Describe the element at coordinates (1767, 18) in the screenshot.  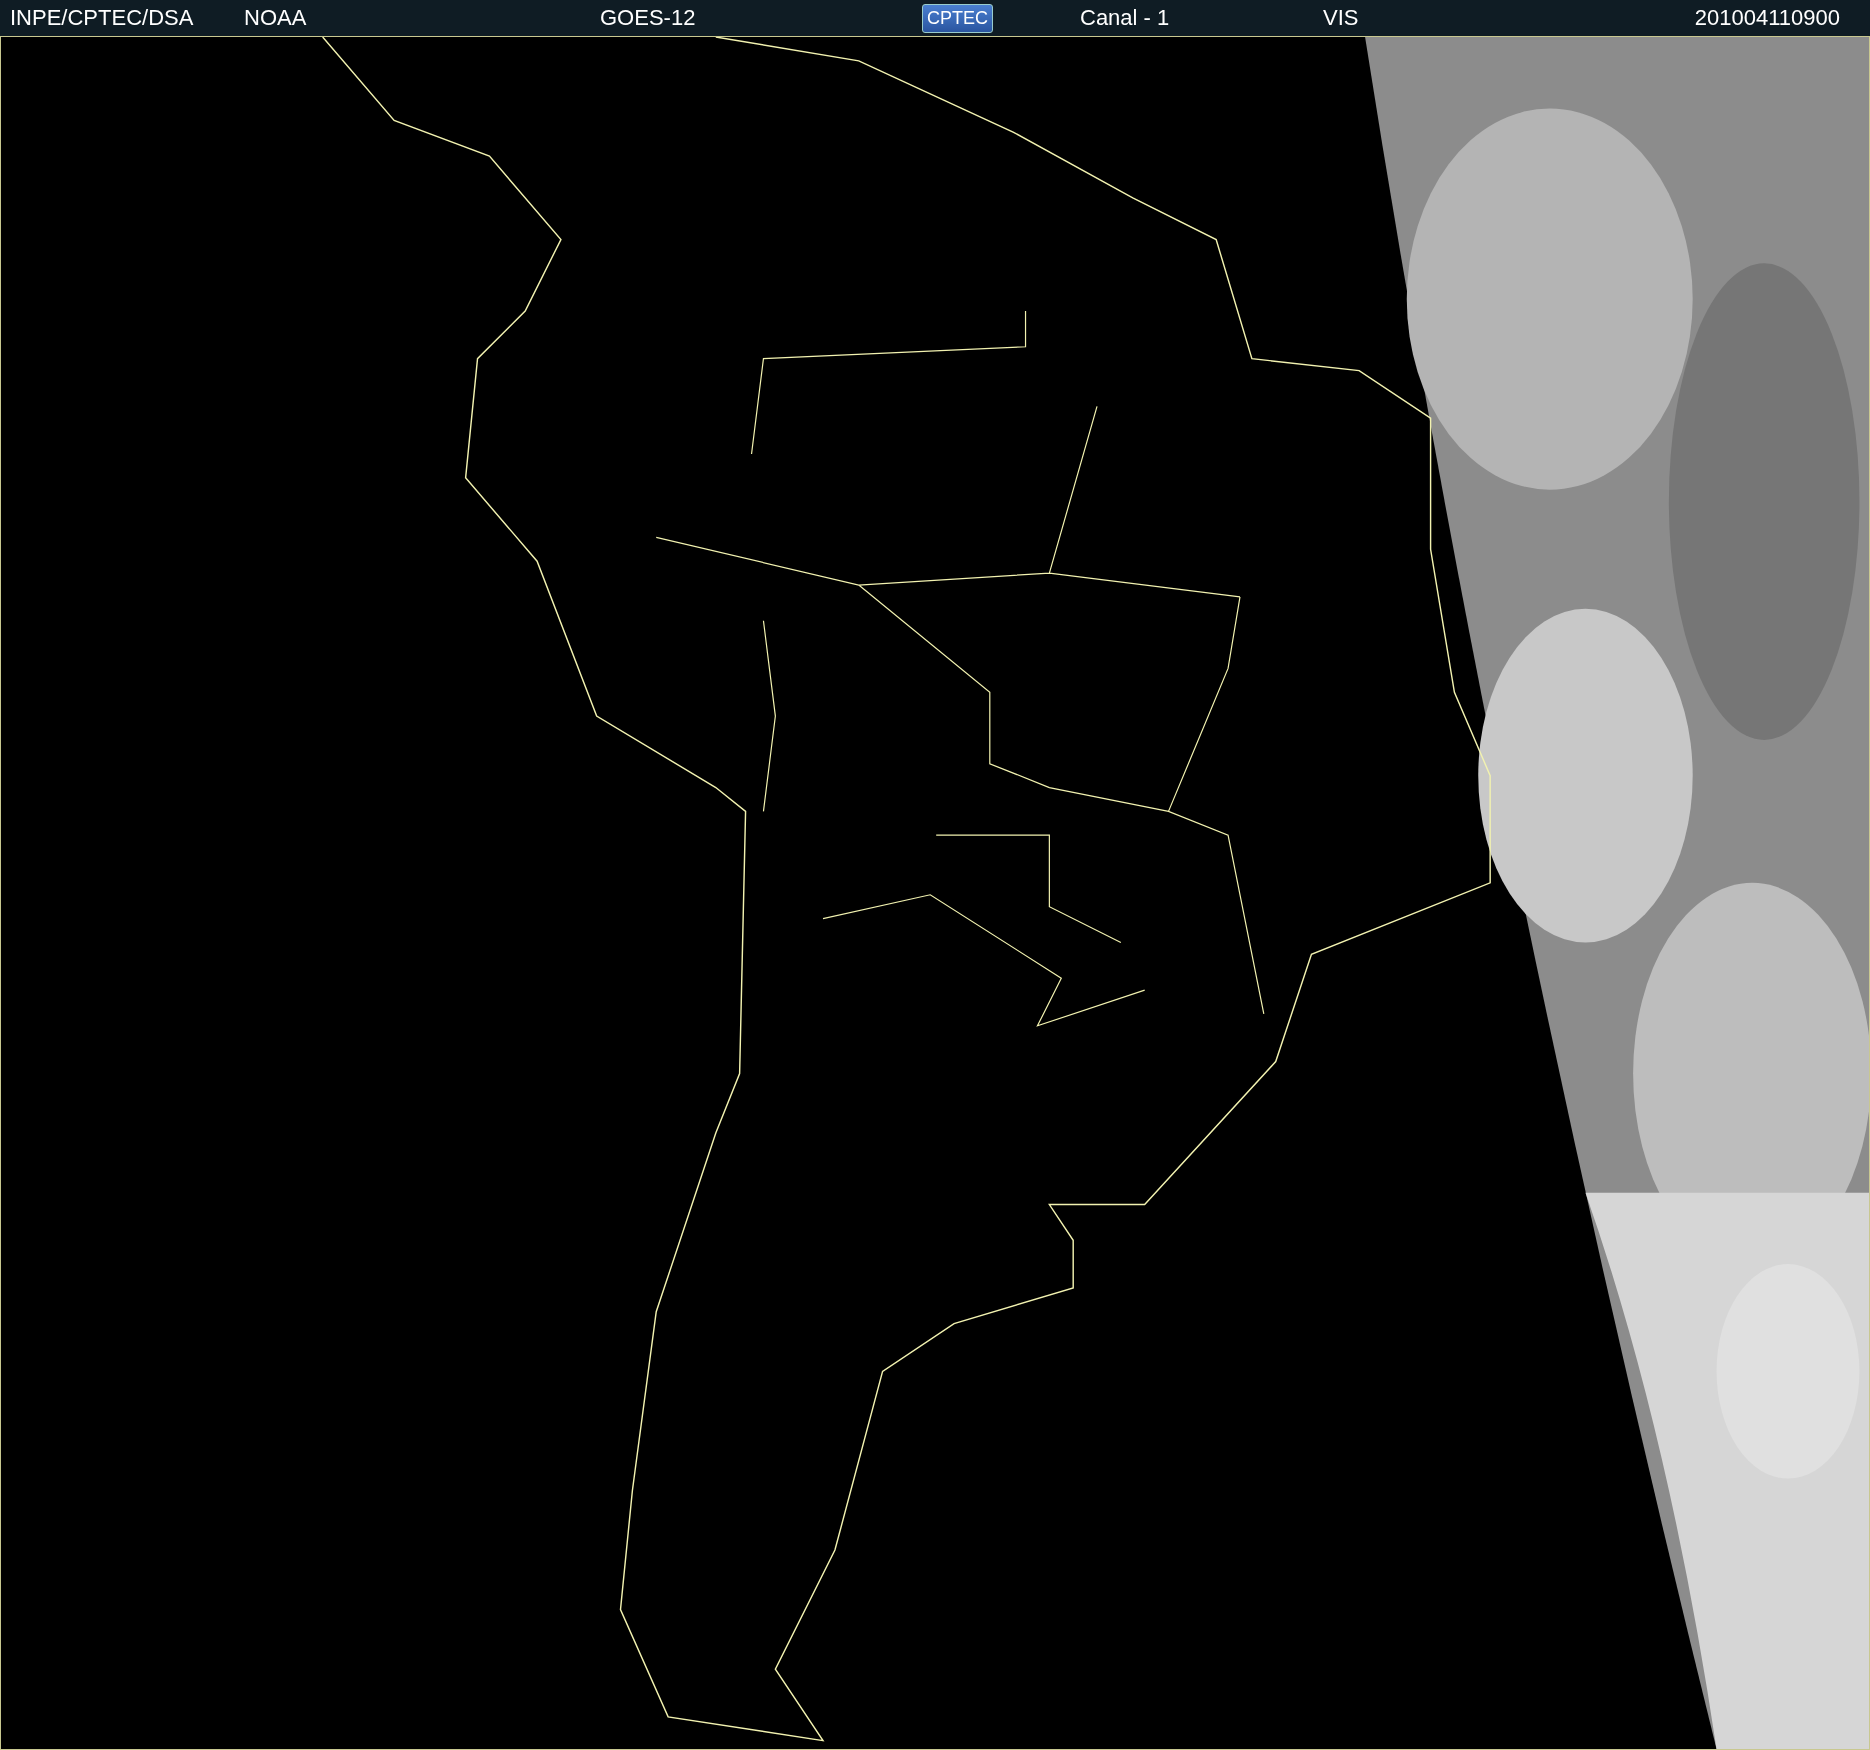
I see `timestamp-label: 201004110900` at that location.